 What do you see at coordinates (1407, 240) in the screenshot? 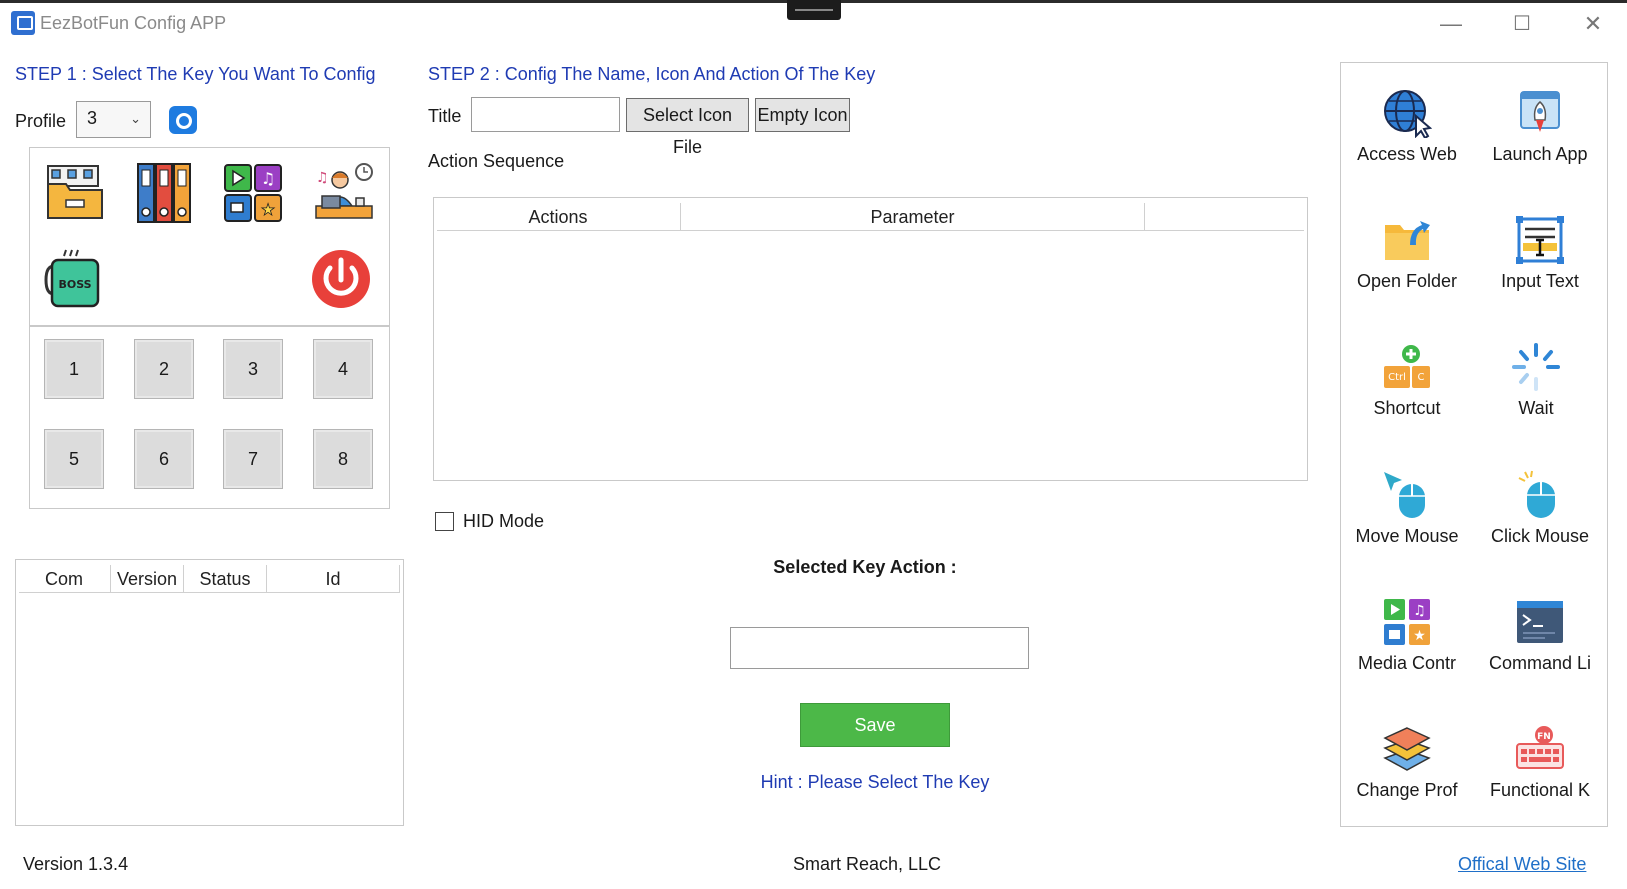
I see `folder-arrow-icon` at bounding box center [1407, 240].